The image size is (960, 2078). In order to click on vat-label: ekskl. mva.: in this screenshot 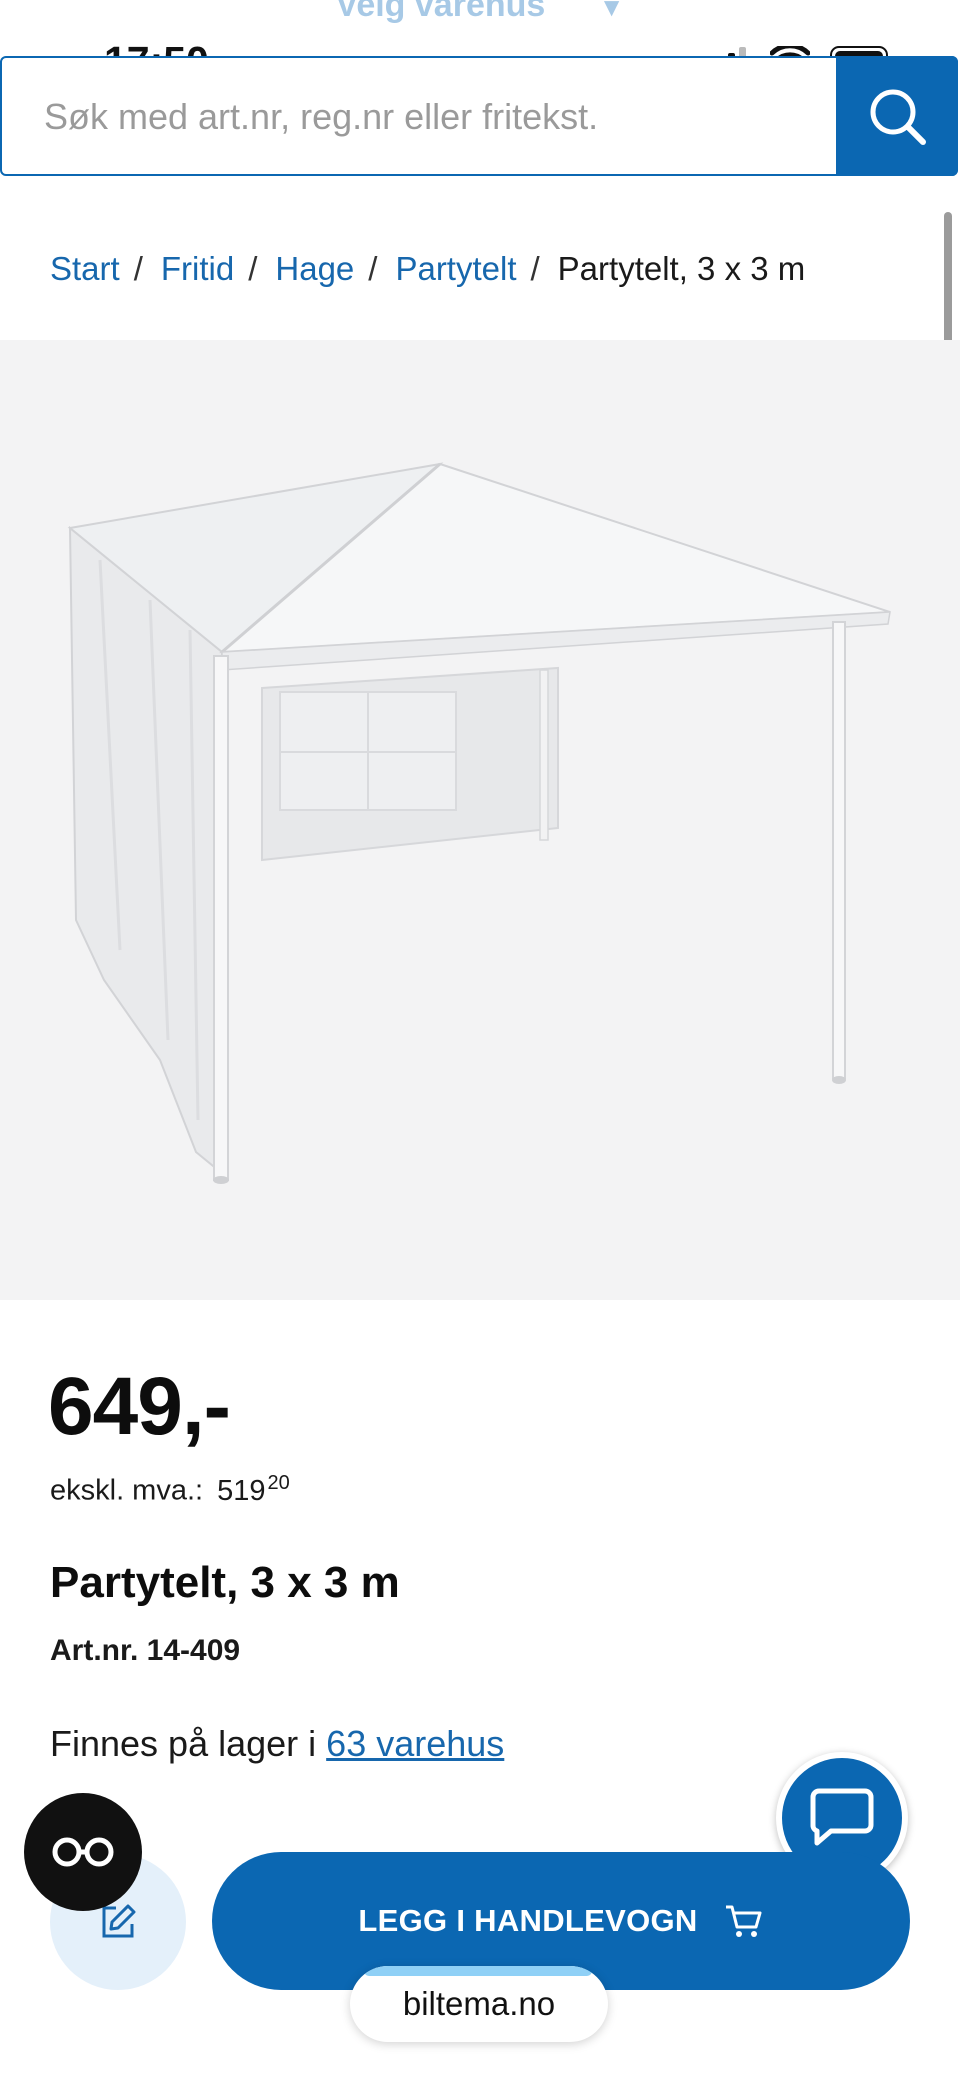, I will do `click(127, 1490)`.